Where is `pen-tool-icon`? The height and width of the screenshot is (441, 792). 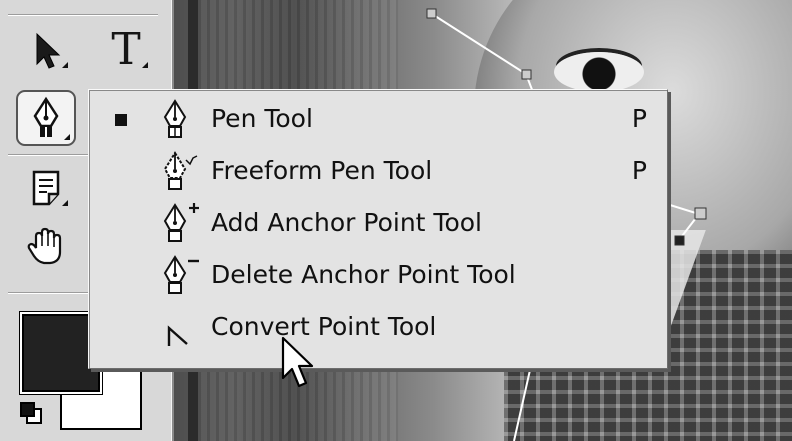 pen-tool-icon is located at coordinates (46, 118).